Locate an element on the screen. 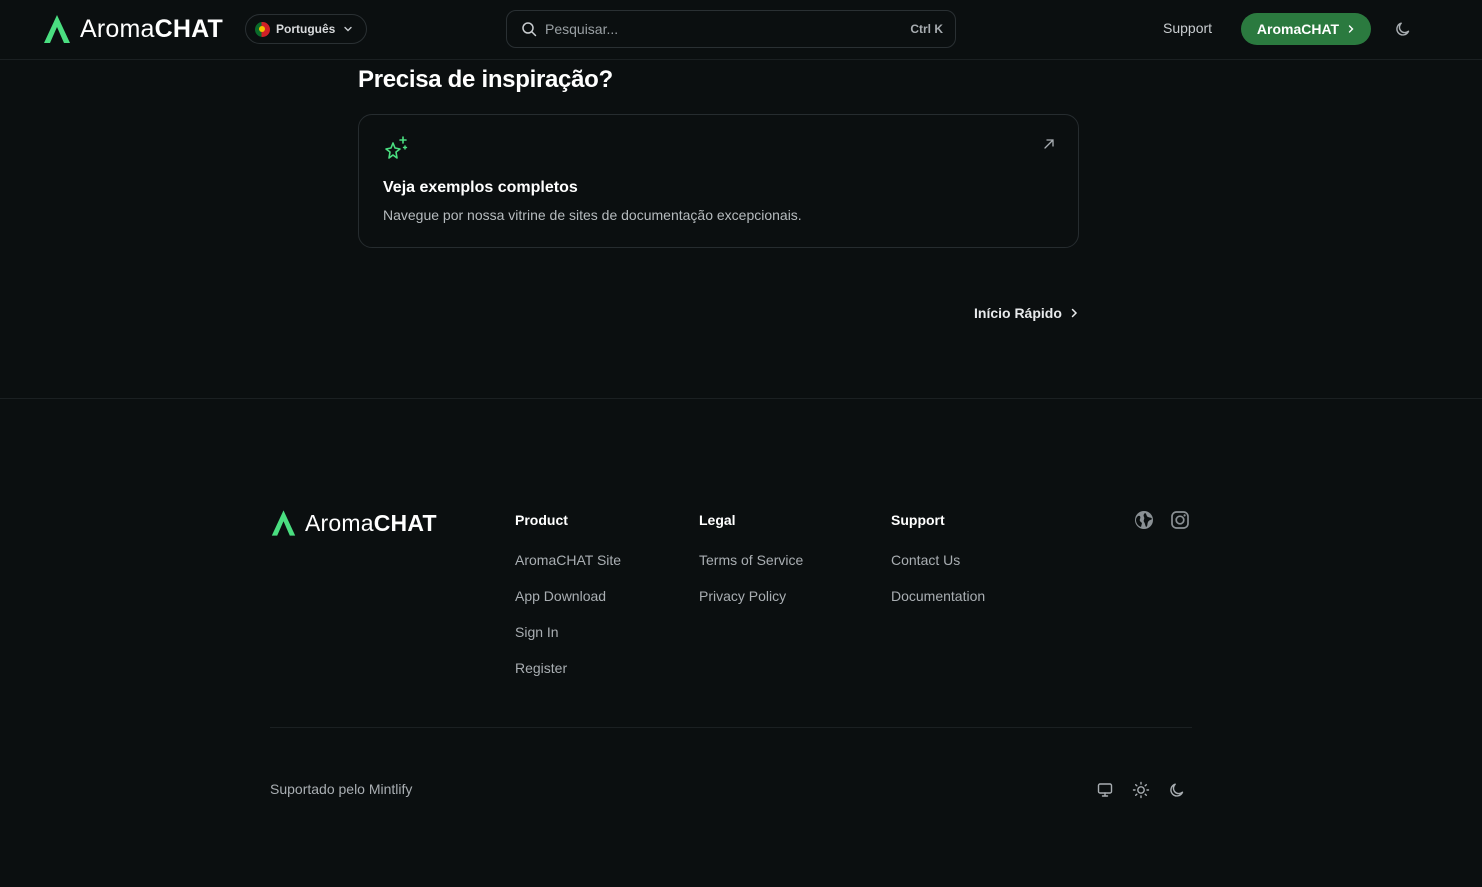  language-label: Português is located at coordinates (306, 29).